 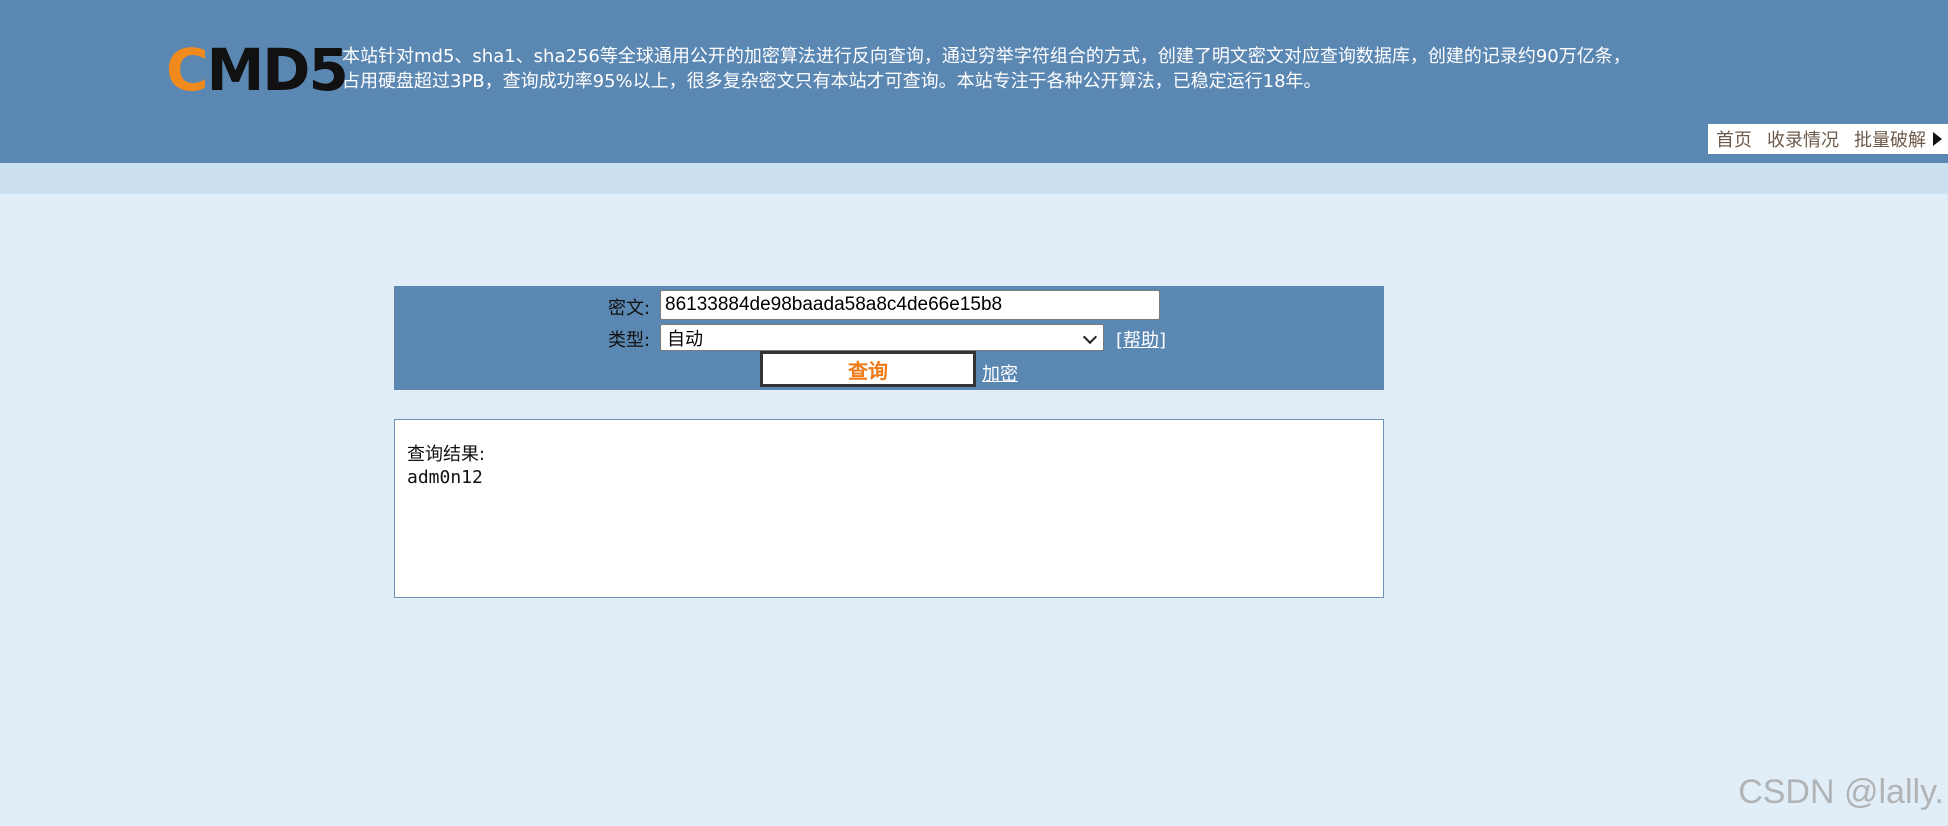 I want to click on nav-home-link: 首页, so click(x=1734, y=139).